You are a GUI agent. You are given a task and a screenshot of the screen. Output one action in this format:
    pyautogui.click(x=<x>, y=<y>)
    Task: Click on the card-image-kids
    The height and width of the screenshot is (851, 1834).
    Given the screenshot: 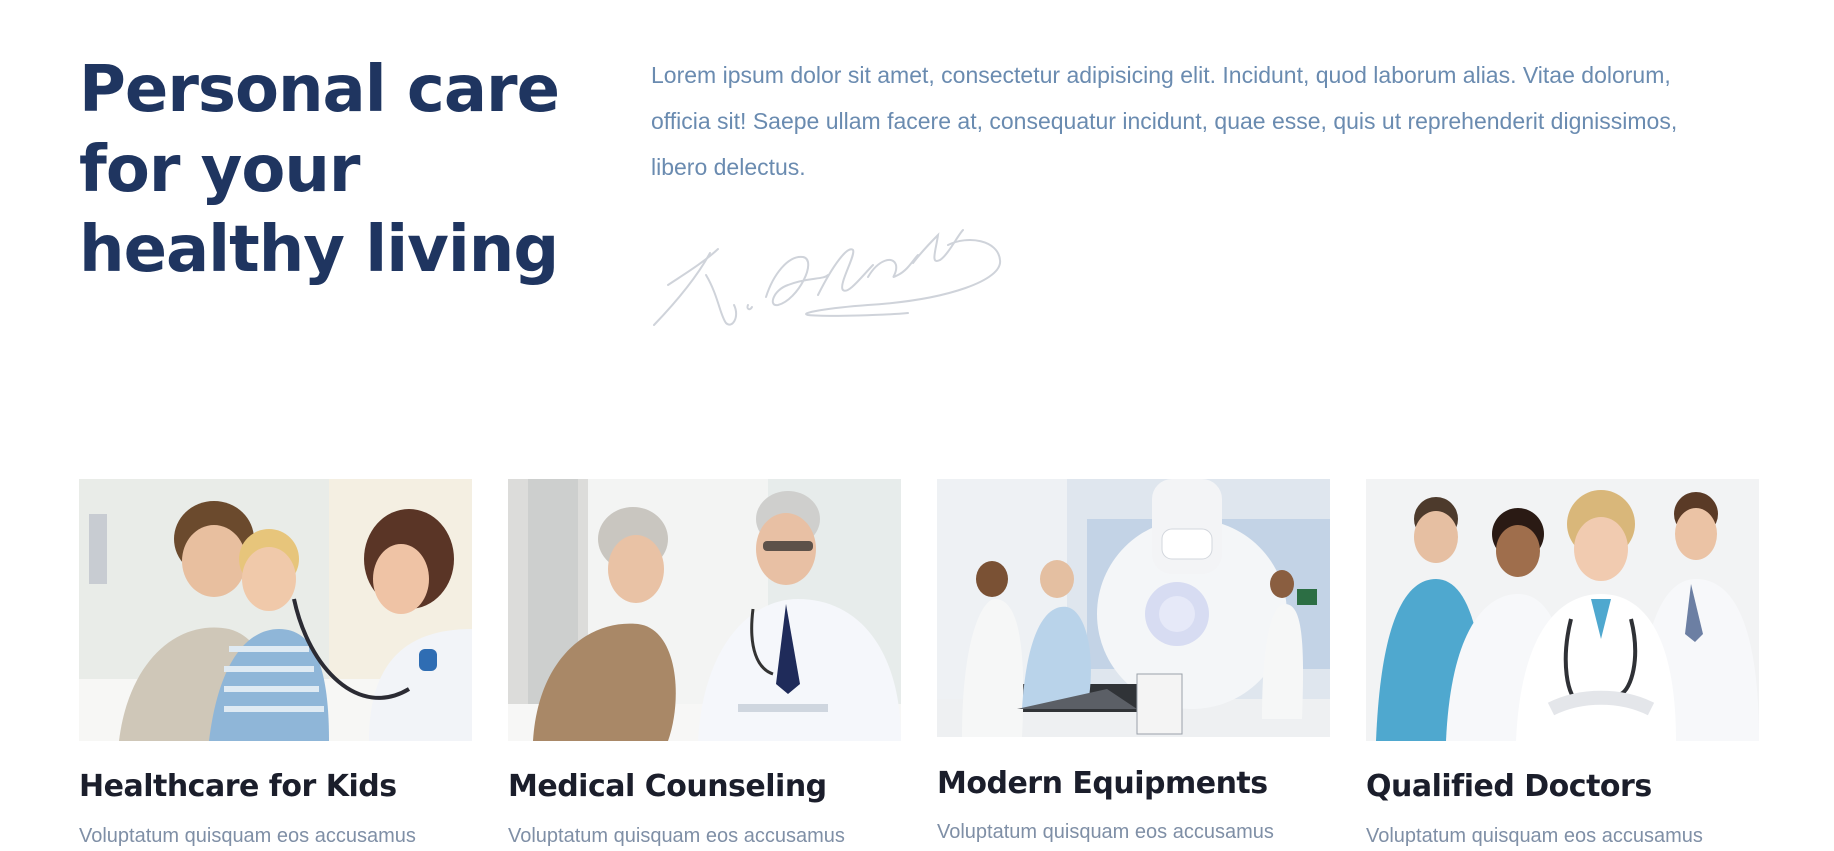 What is the action you would take?
    pyautogui.click(x=275, y=610)
    